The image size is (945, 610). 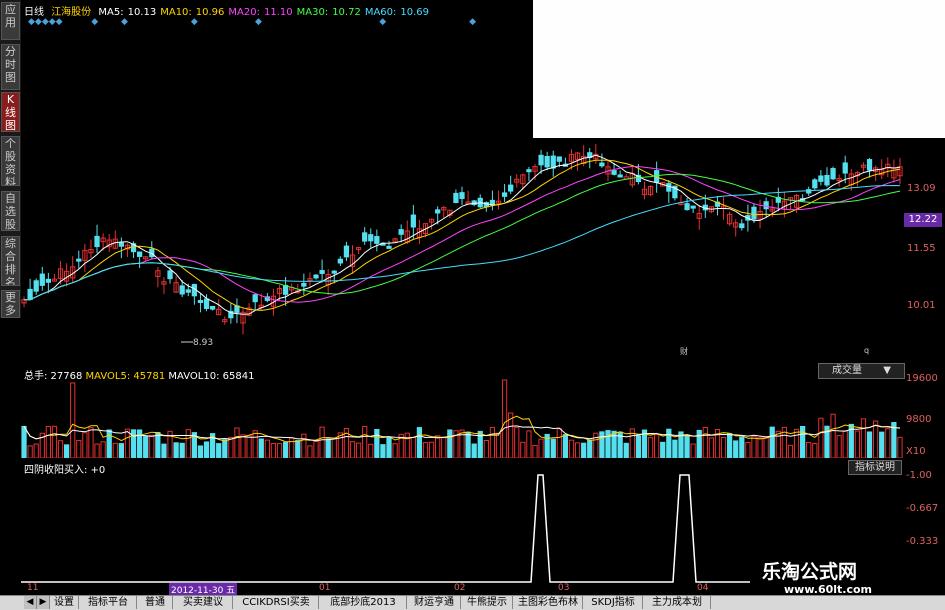 I want to click on tab-formula: 普通, so click(x=155, y=602).